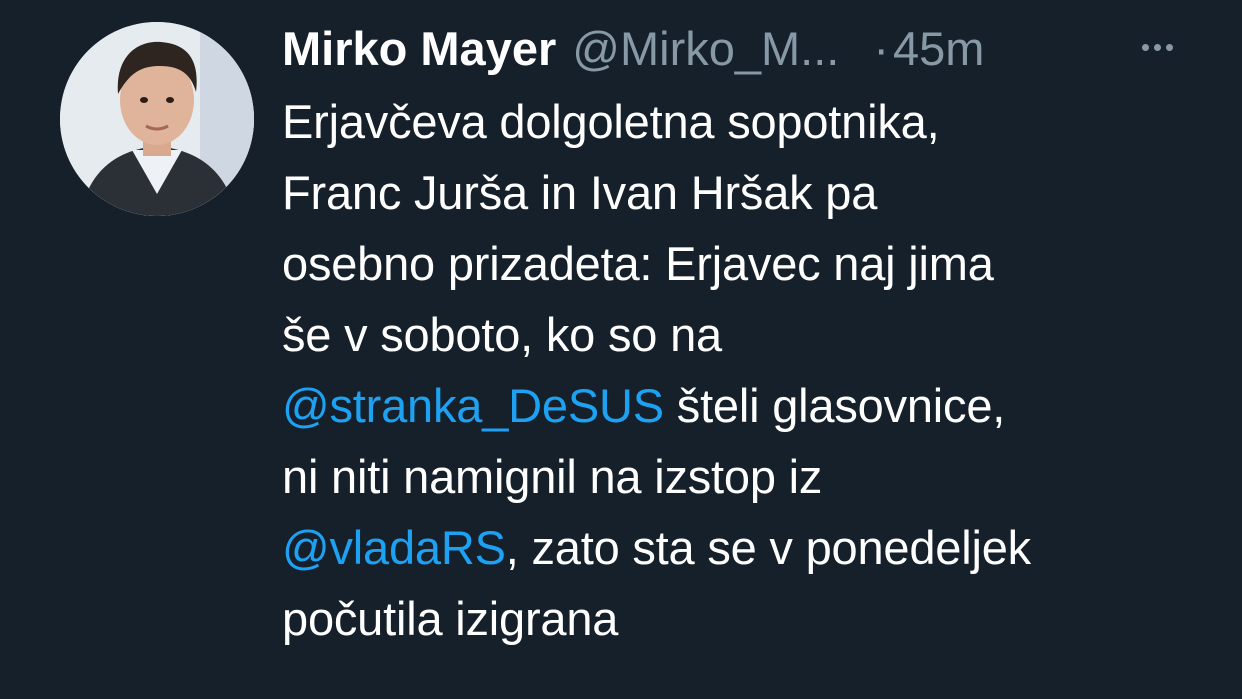  I want to click on tweet-line: počutila izigrana, so click(450, 618).